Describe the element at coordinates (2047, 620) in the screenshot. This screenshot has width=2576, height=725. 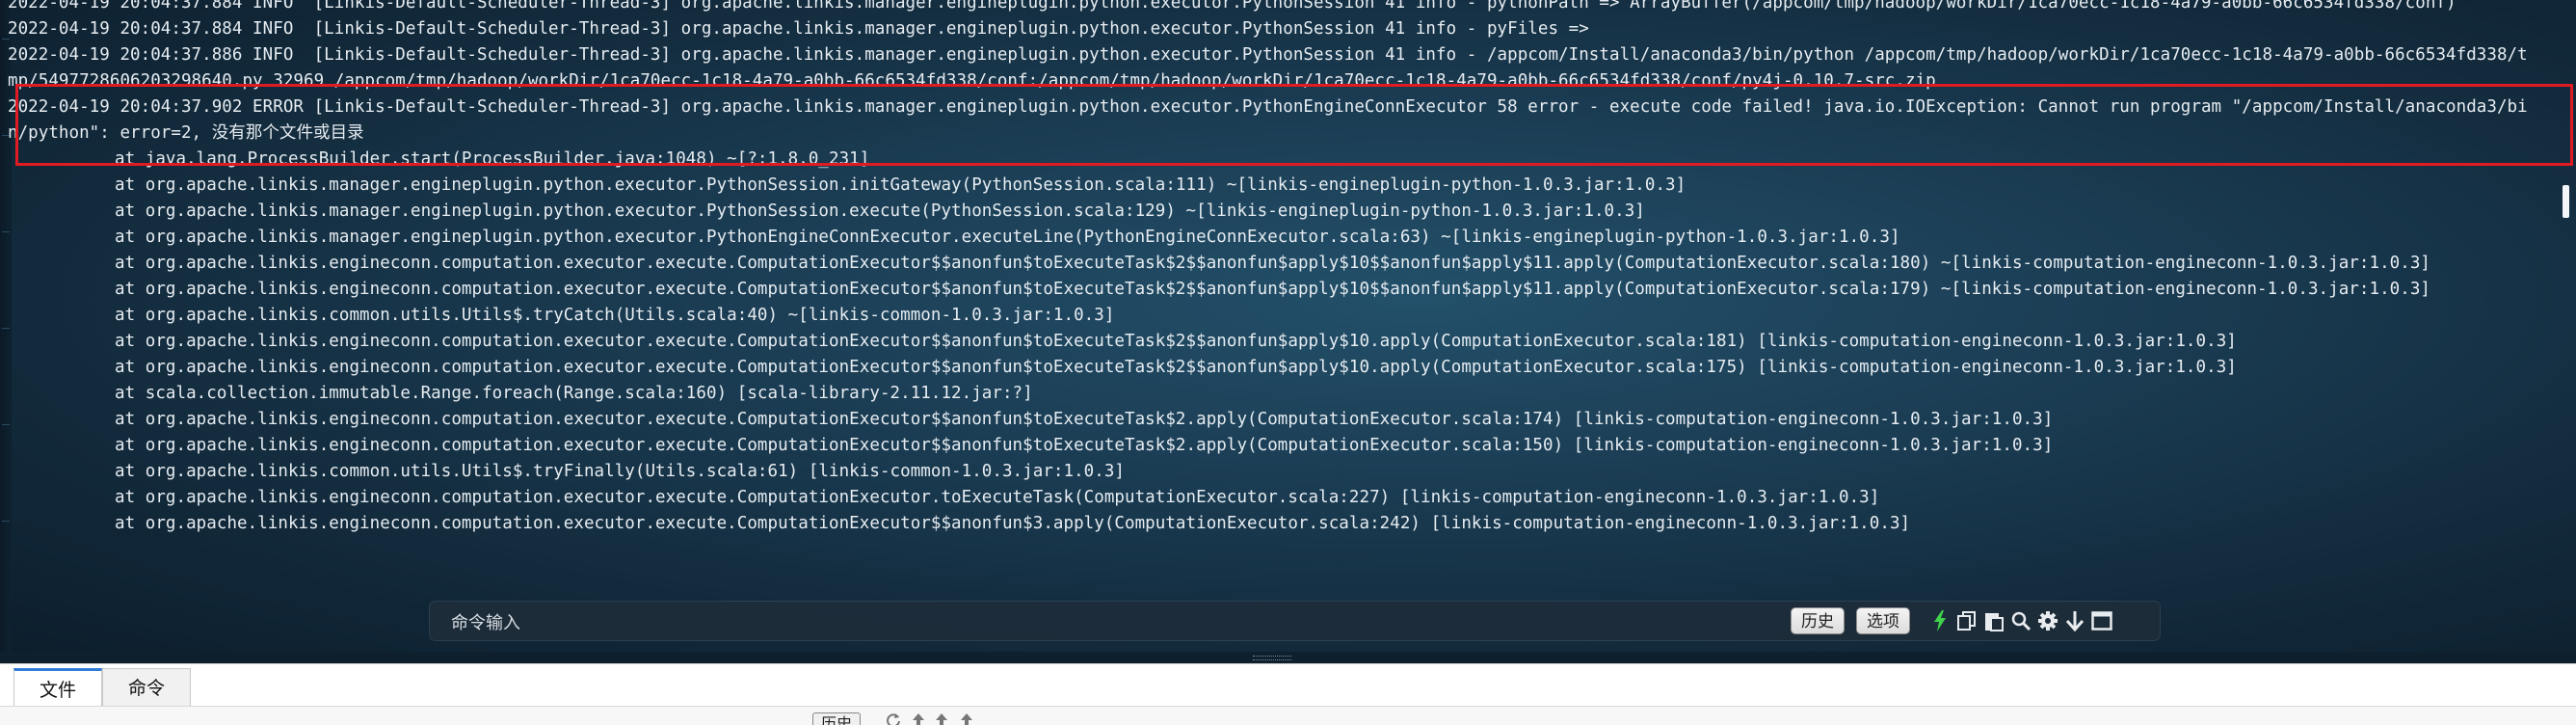
I see `gear-icon` at that location.